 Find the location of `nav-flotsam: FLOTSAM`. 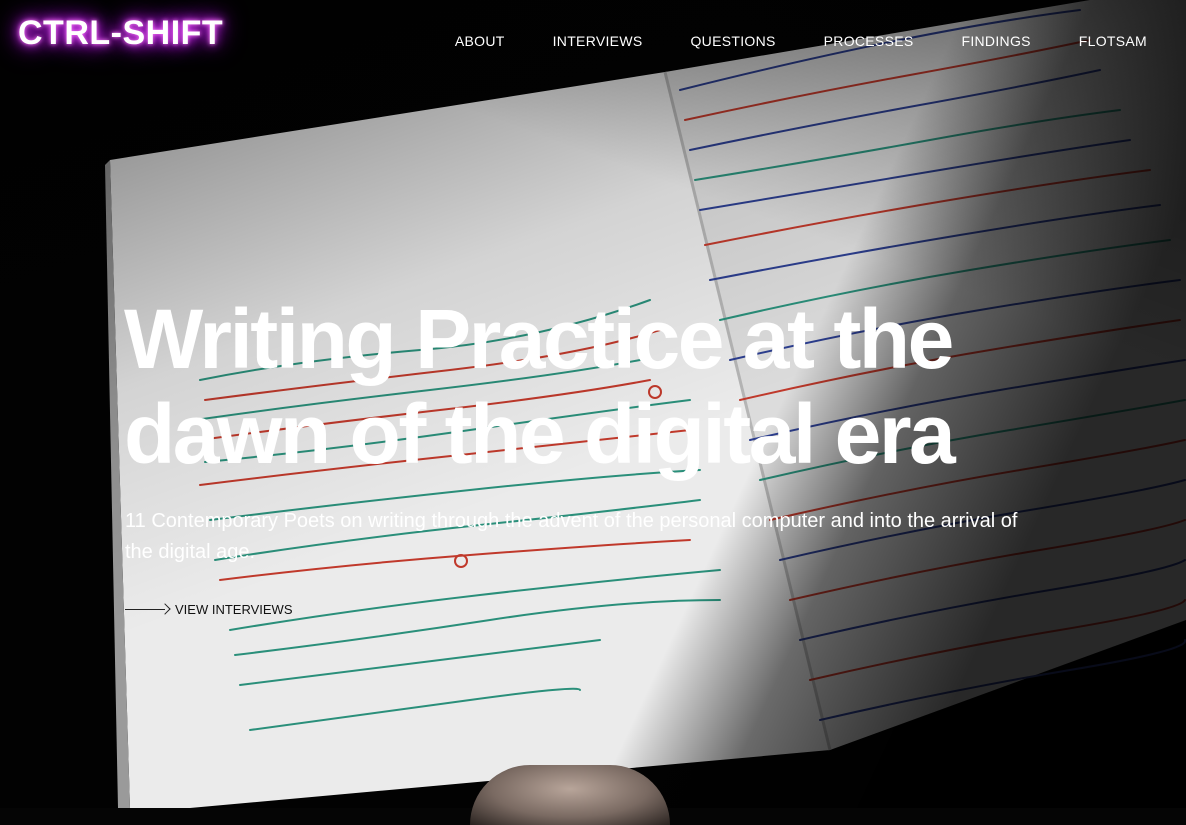

nav-flotsam: FLOTSAM is located at coordinates (1113, 42).